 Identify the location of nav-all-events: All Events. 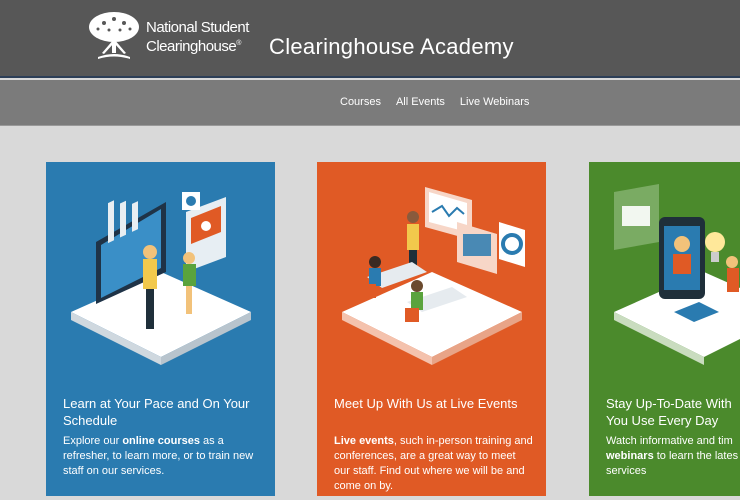
(420, 102).